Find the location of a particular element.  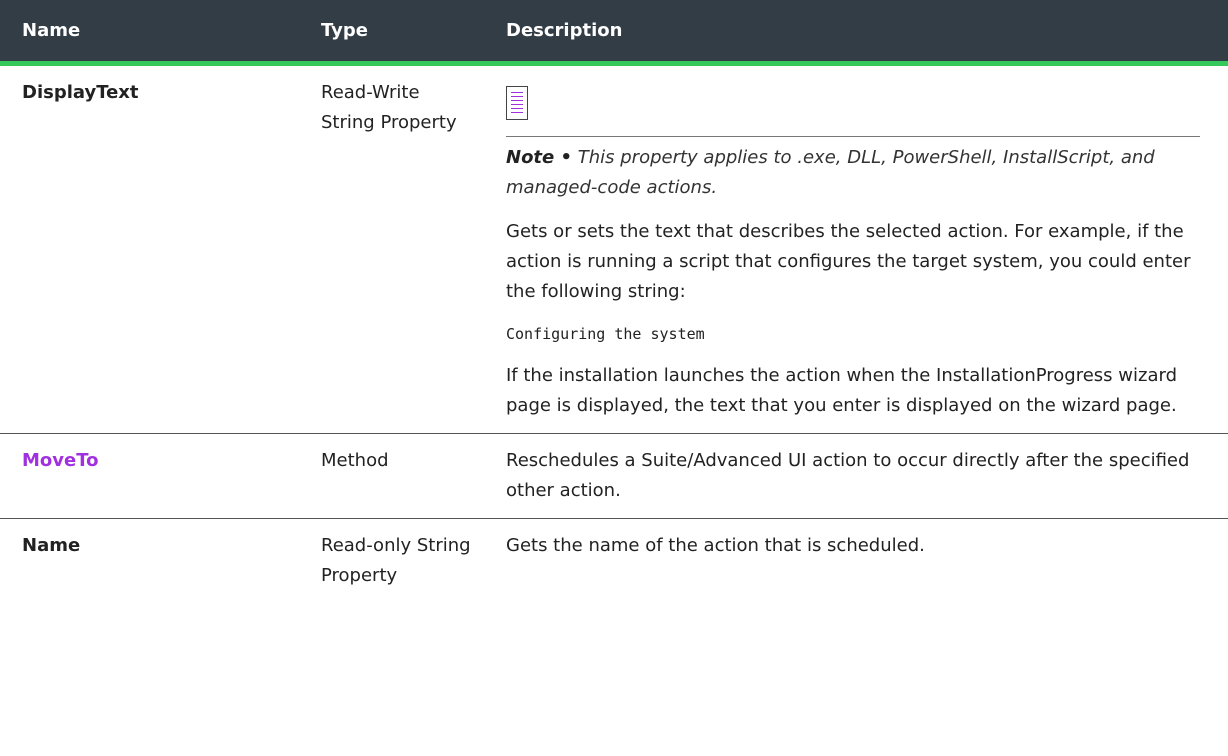

note-icon-container is located at coordinates (853, 107).